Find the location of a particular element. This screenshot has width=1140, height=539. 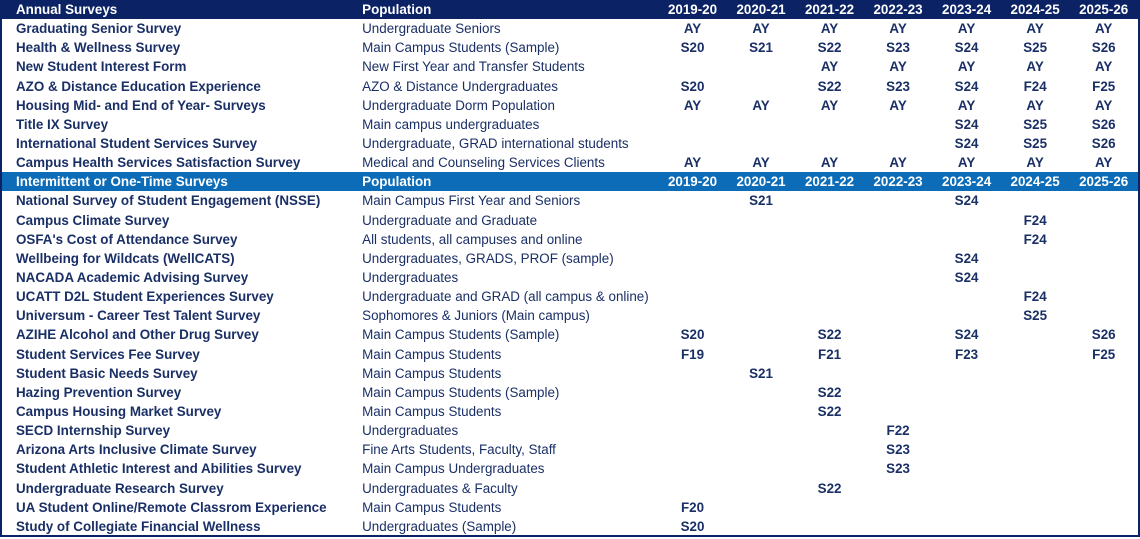

survey-name: Campus Climate Survey is located at coordinates (93, 220).